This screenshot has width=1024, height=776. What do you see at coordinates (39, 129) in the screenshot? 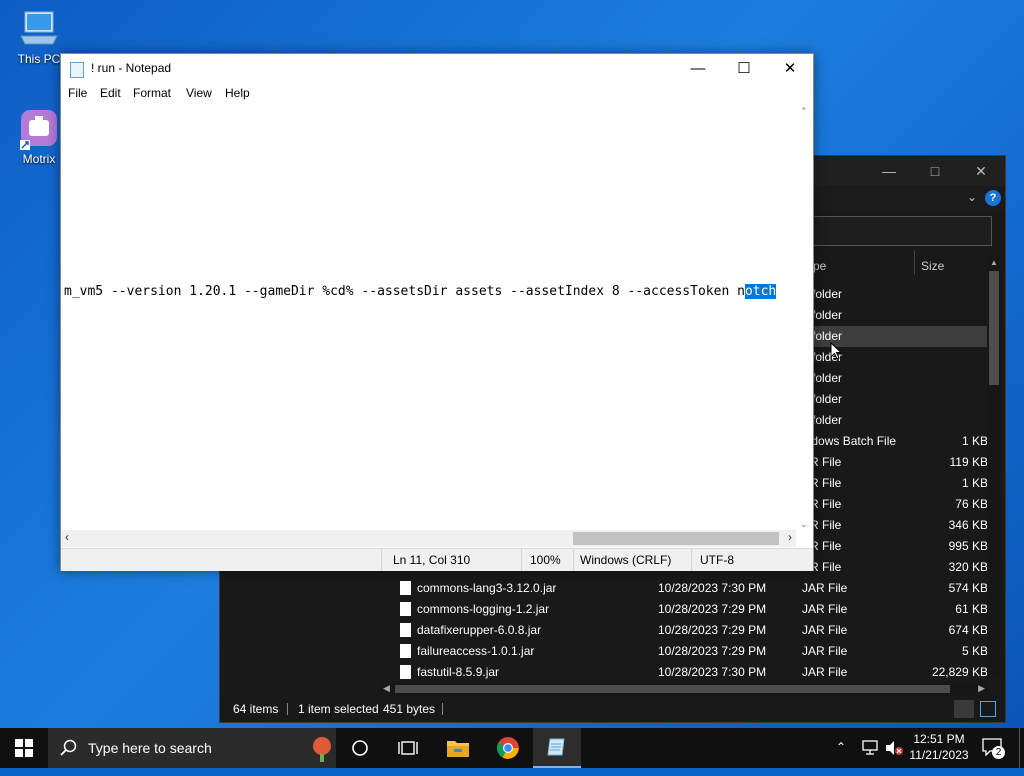
I see `motrix-app-icon` at bounding box center [39, 129].